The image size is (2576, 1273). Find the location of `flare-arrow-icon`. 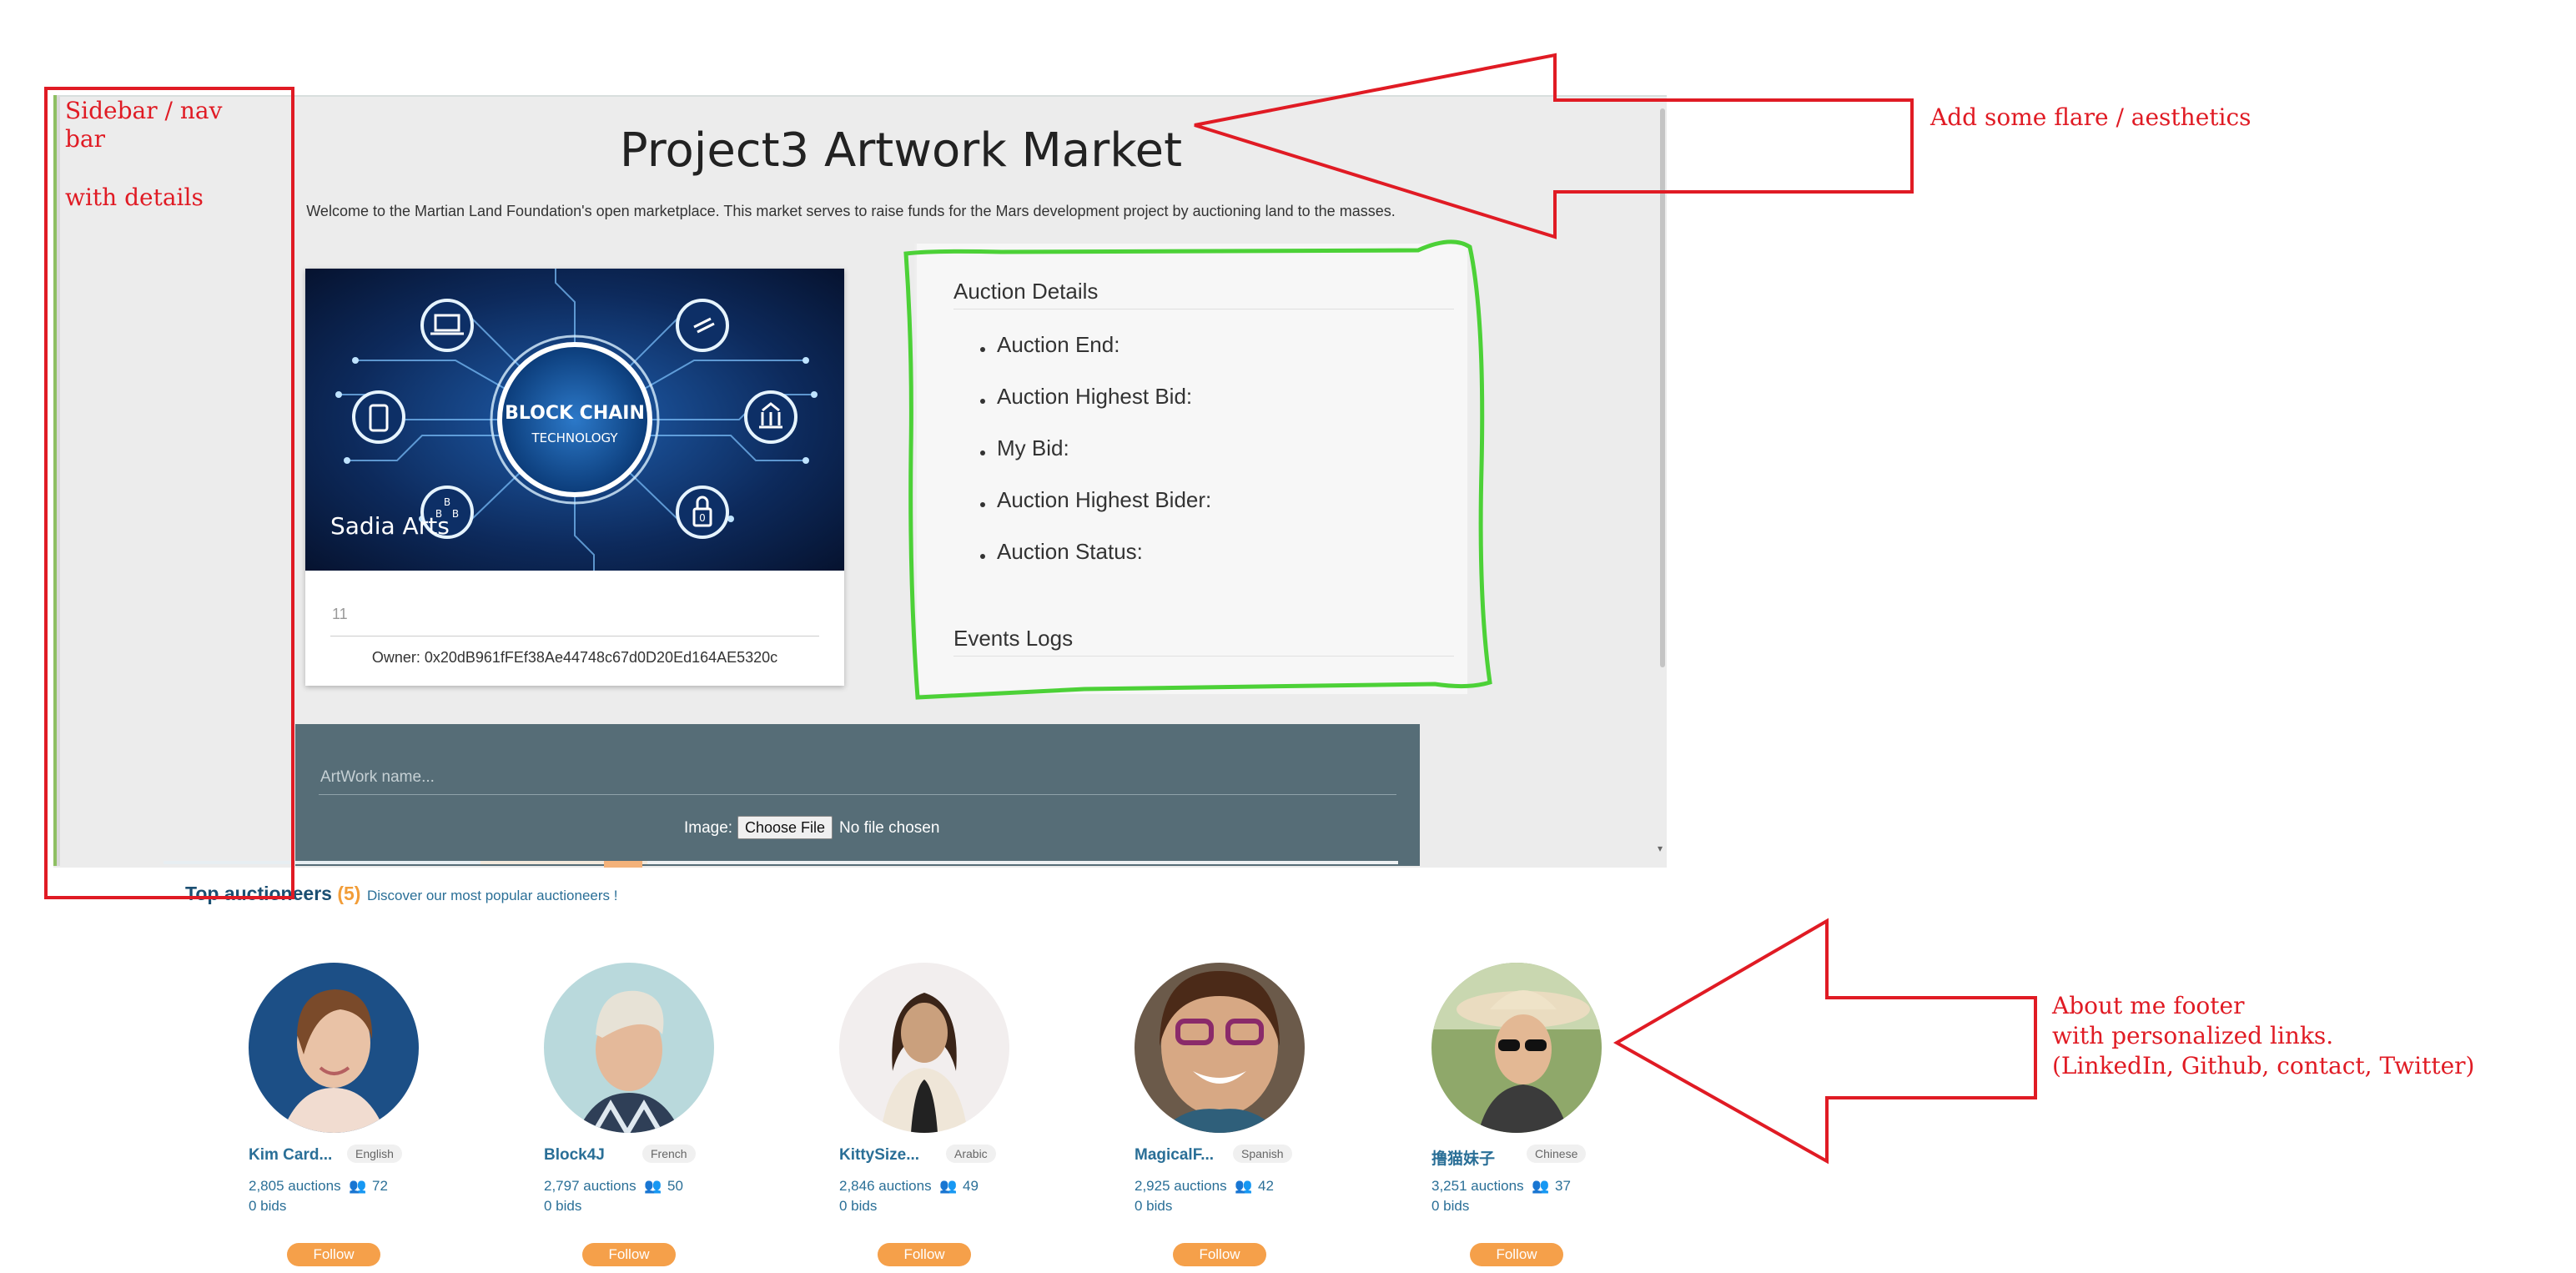

flare-arrow-icon is located at coordinates (1554, 146).